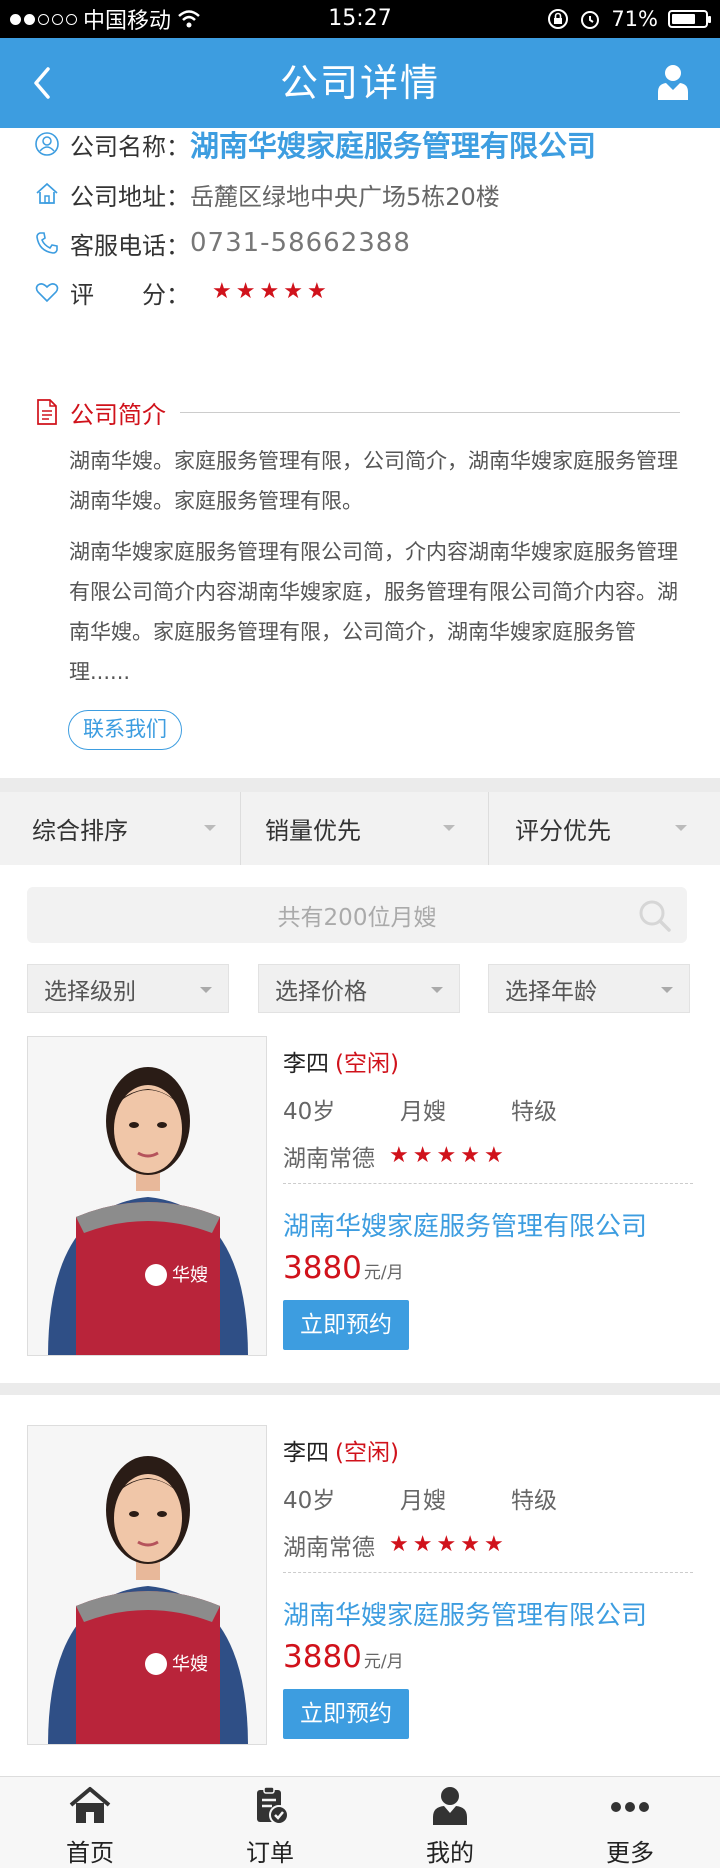 Image resolution: width=720 pixels, height=1868 pixels. Describe the element at coordinates (655, 916) in the screenshot. I see `search-icon` at that location.